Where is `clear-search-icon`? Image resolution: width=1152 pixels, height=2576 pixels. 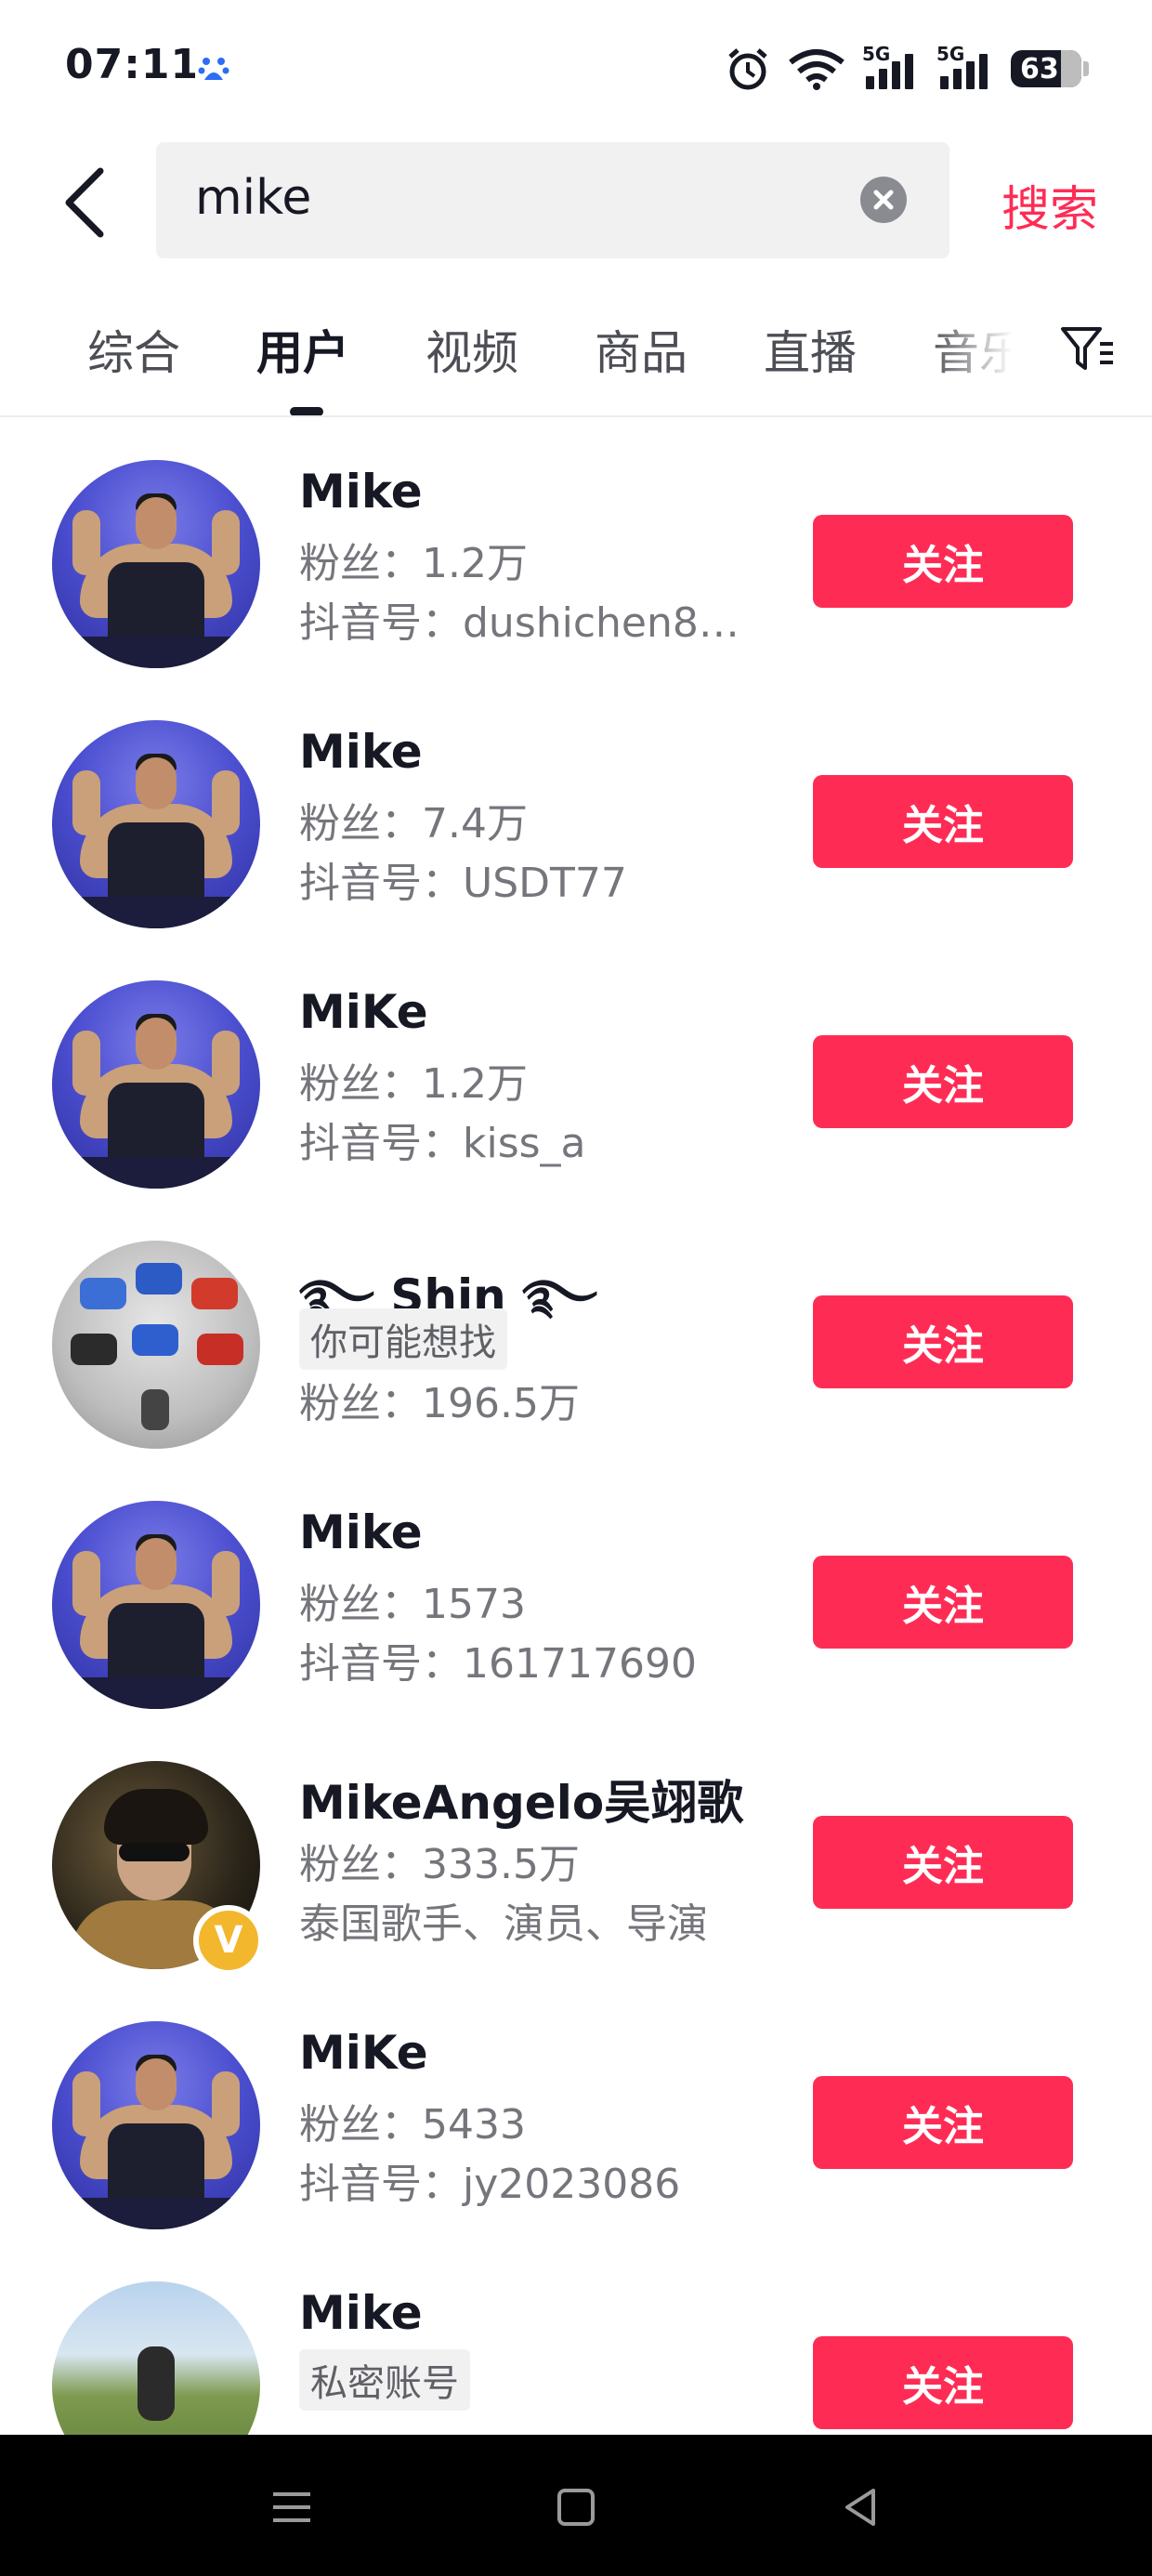
clear-search-icon is located at coordinates (883, 200).